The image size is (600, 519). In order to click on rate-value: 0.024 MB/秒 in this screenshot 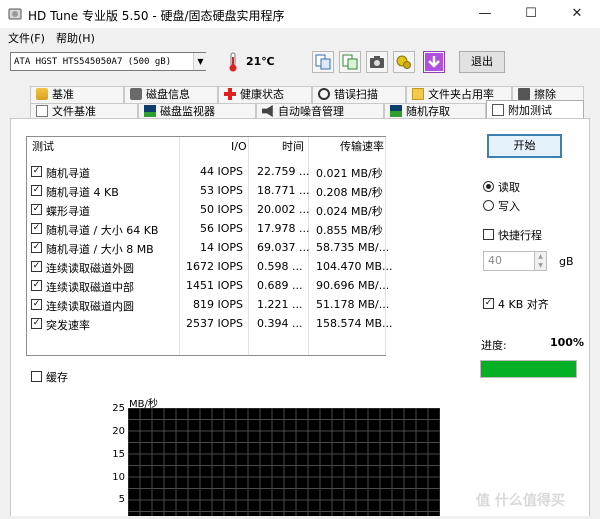, I will do `click(349, 211)`.